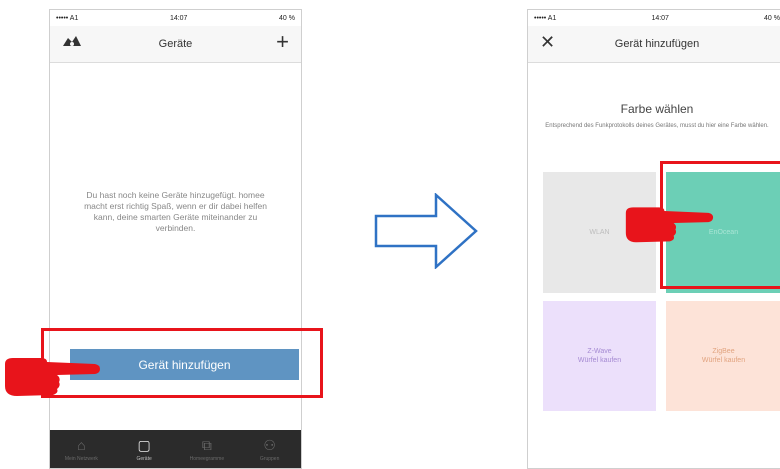  What do you see at coordinates (81, 459) in the screenshot?
I see `tab-label: Mein Netzwerk` at bounding box center [81, 459].